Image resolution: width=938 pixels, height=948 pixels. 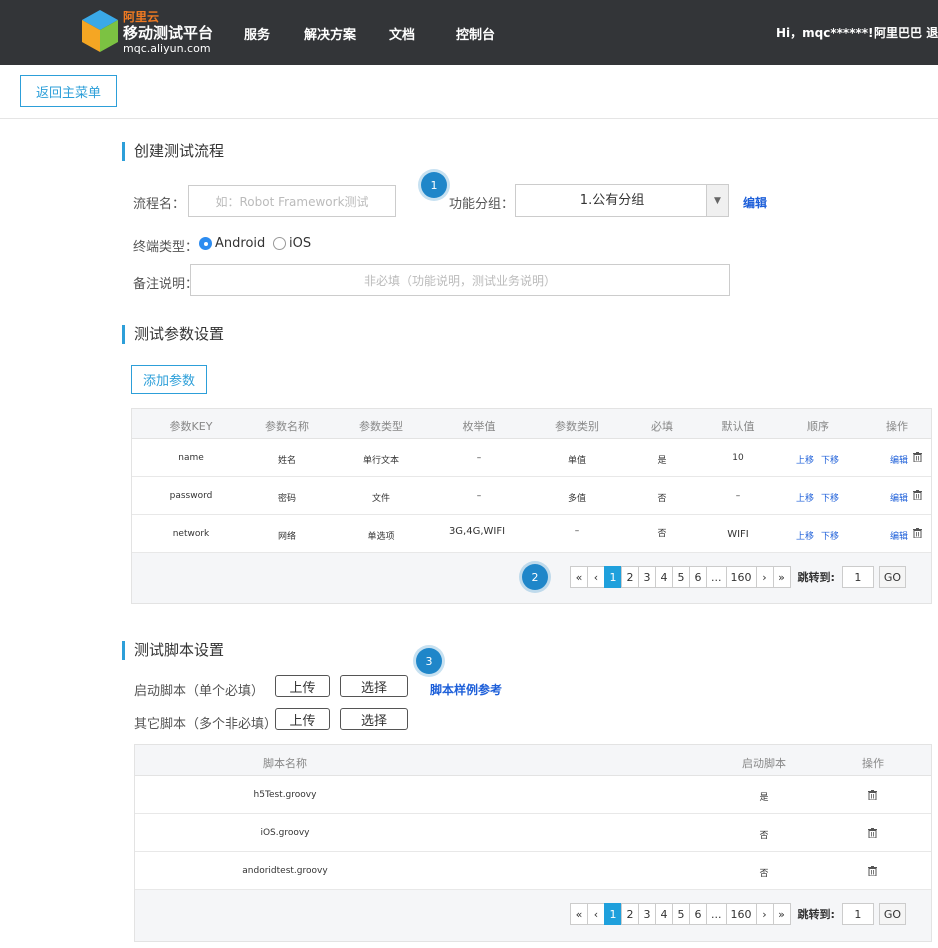 What do you see at coordinates (166, 284) in the screenshot?
I see `remark-label: 备注说明：` at bounding box center [166, 284].